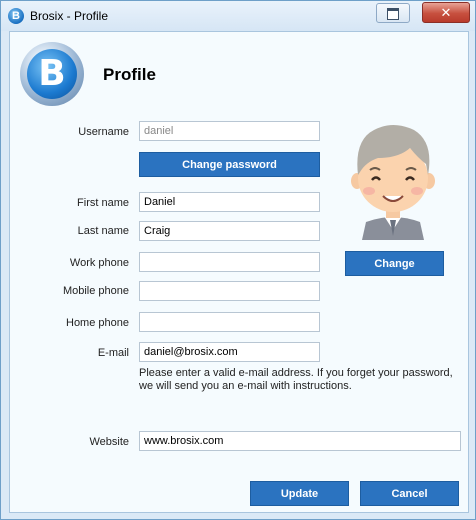  Describe the element at coordinates (394, 263) in the screenshot. I see `change-avatar-button: Change` at that location.